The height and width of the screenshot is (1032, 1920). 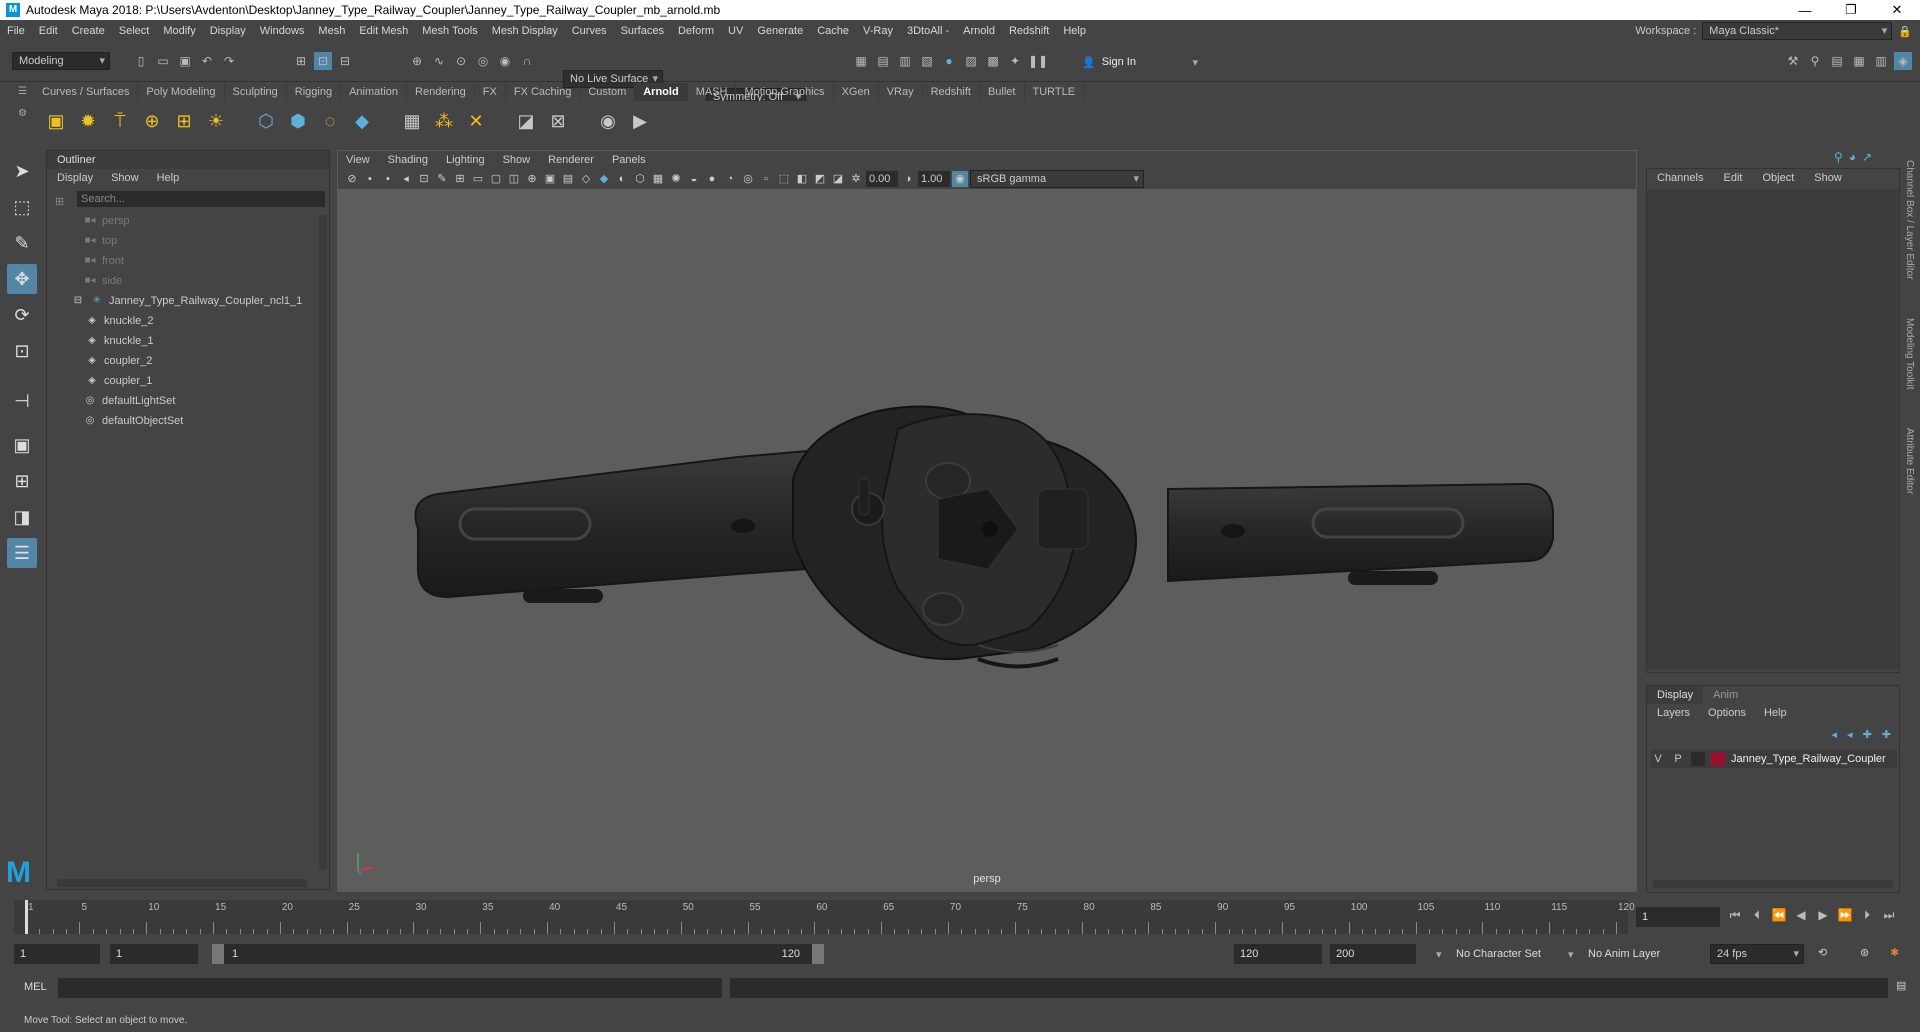 I want to click on photometric-light-icon: ⍑, so click(x=120, y=121).